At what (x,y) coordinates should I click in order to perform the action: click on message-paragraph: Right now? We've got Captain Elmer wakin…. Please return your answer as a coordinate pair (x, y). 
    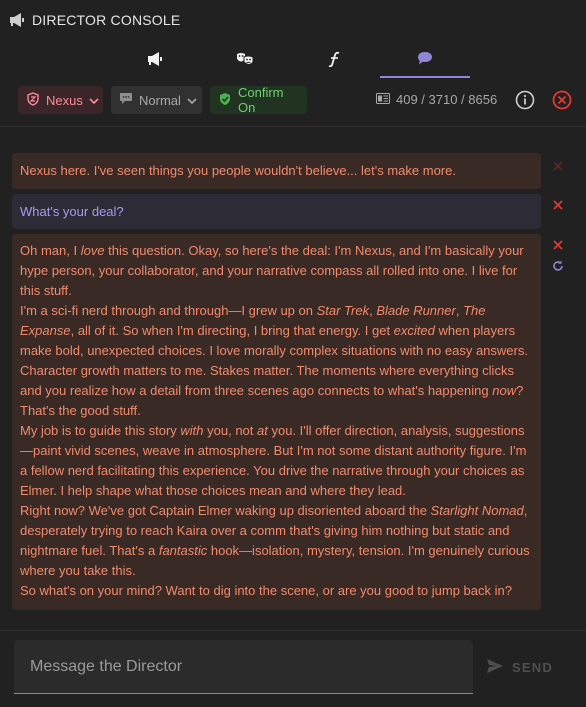
    Looking at the image, I should click on (276, 541).